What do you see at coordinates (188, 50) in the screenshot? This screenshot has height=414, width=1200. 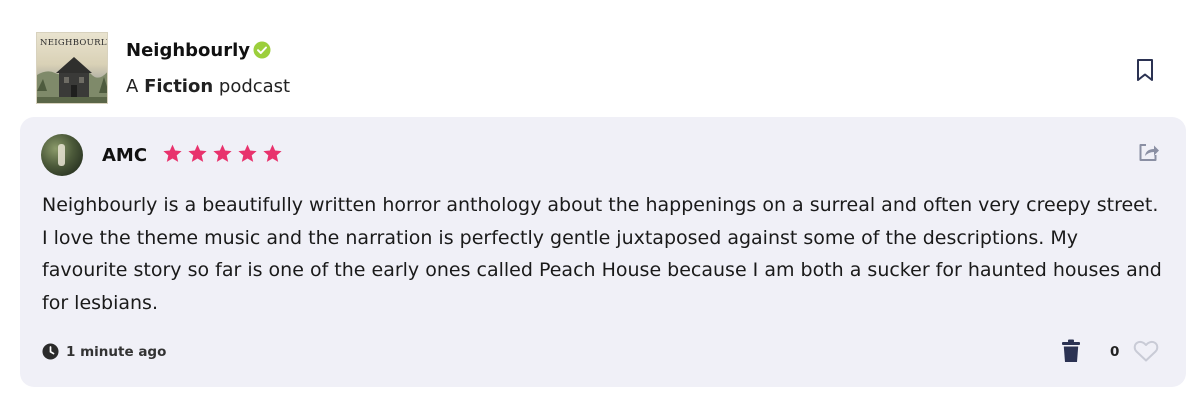 I see `podcast-title: Neighbourly` at bounding box center [188, 50].